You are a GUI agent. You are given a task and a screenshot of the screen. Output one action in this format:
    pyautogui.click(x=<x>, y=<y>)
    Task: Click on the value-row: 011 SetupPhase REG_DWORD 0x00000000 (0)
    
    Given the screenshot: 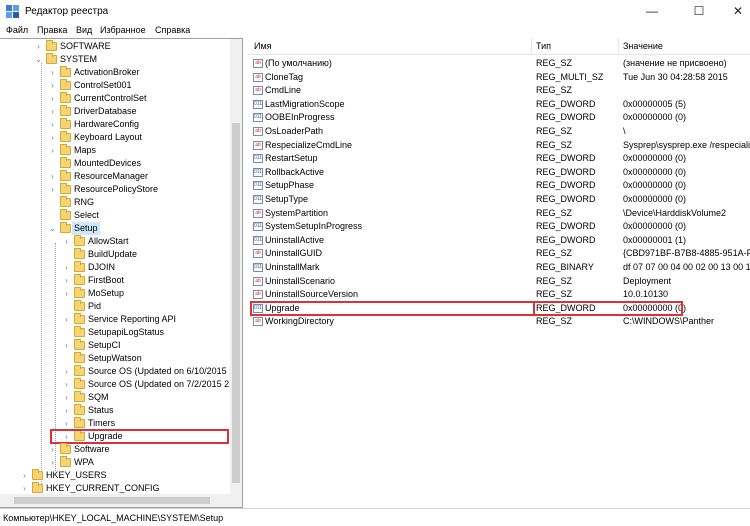 What is the action you would take?
    pyautogui.click(x=498, y=185)
    